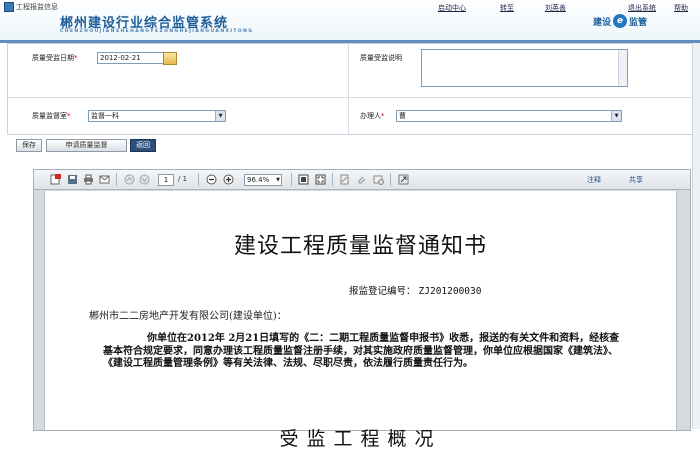  Describe the element at coordinates (372, 116) in the screenshot. I see `handler-label: 办理人*` at that location.